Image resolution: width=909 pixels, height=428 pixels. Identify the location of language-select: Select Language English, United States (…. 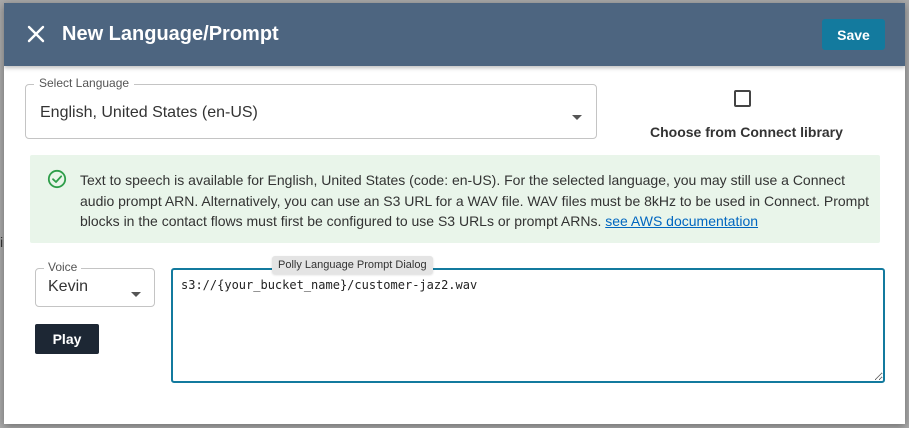
(311, 107).